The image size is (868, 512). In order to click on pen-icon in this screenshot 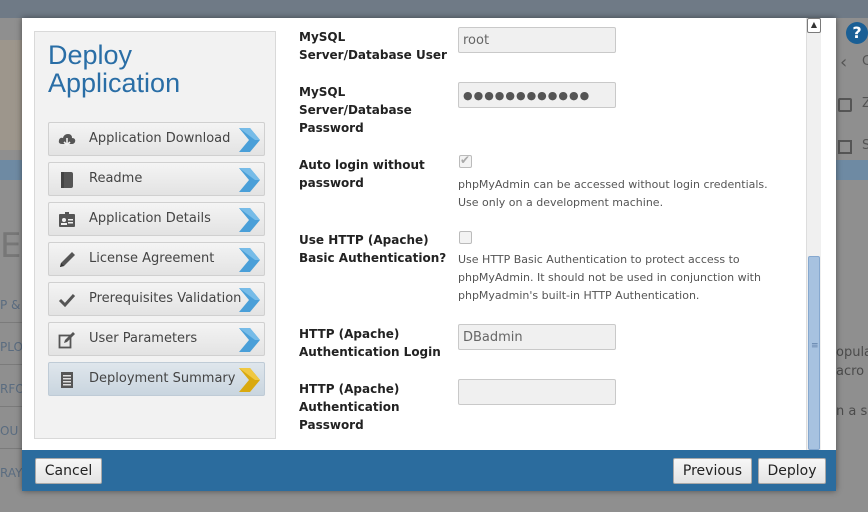, I will do `click(67, 259)`.